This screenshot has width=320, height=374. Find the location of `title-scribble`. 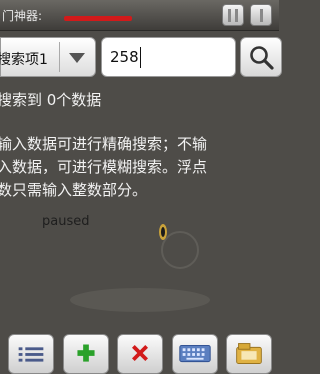

title-scribble is located at coordinates (98, 18).